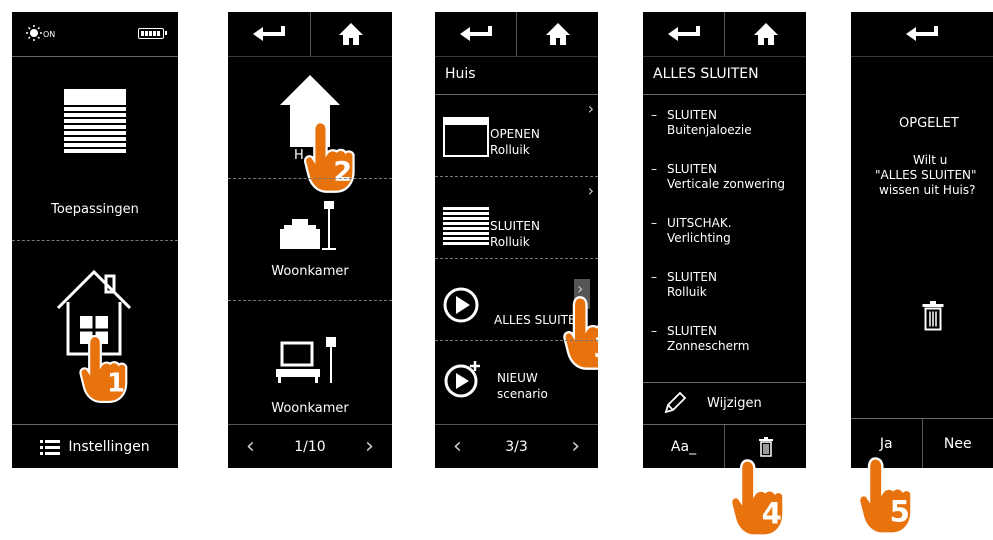 The height and width of the screenshot is (540, 993). Describe the element at coordinates (699, 223) in the screenshot. I see `action-command: UITSCHAK.` at that location.